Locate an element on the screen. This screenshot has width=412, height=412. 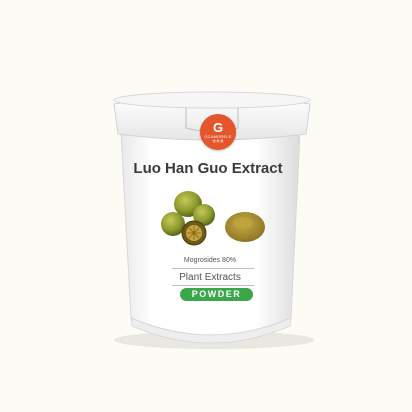
powder-image is located at coordinates (245, 227).